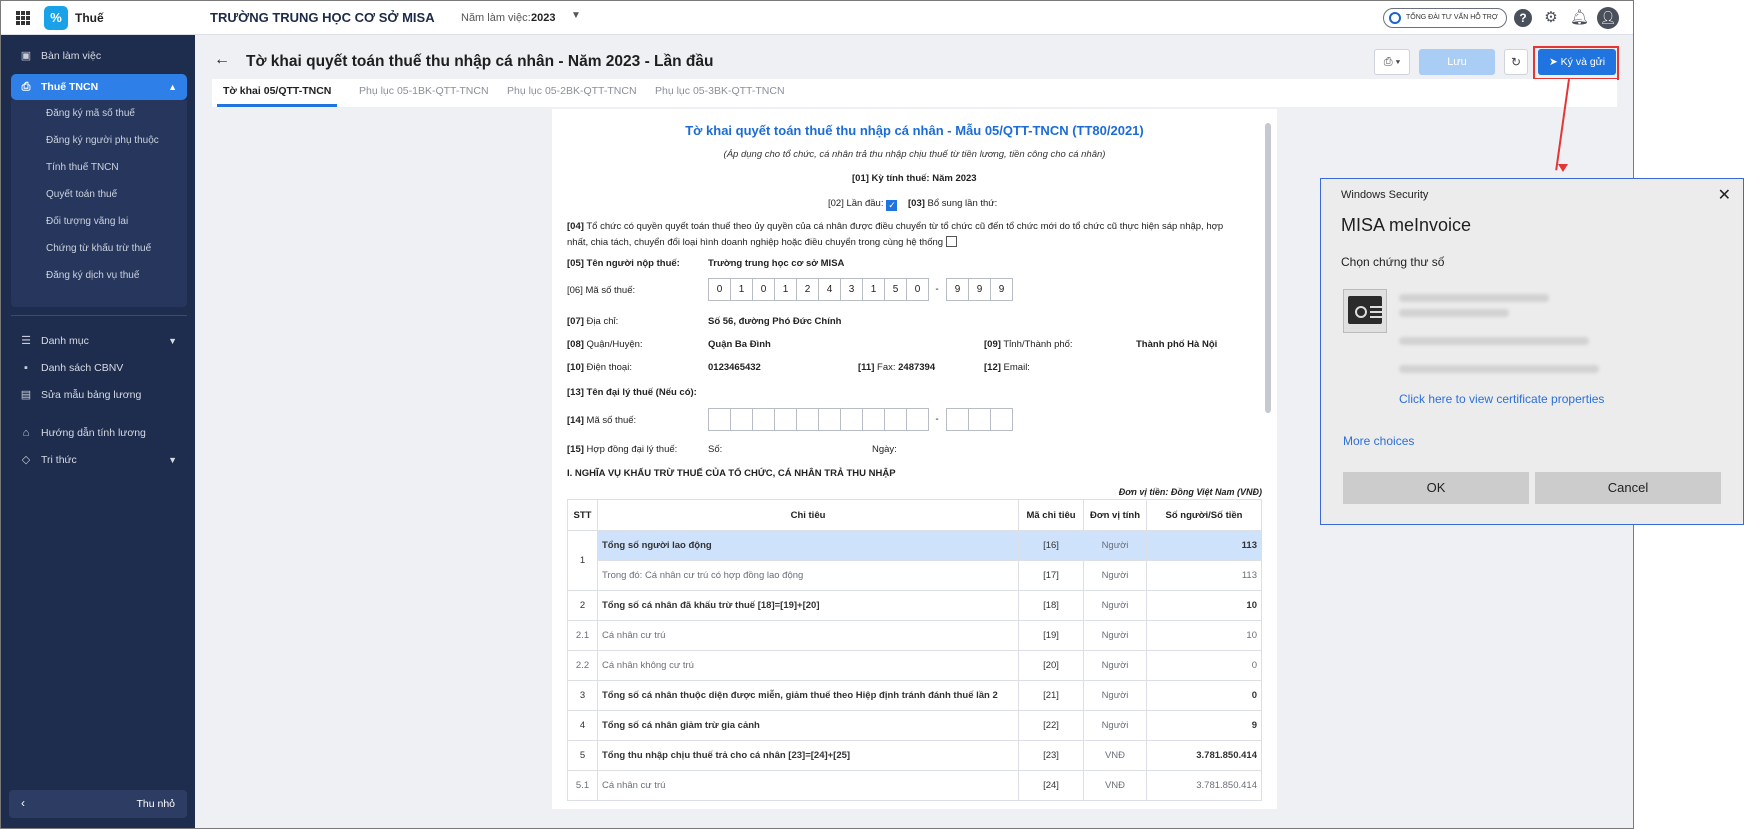 The height and width of the screenshot is (829, 1746). I want to click on submenu-item: Đăng ký mã số thuế, so click(90, 113).